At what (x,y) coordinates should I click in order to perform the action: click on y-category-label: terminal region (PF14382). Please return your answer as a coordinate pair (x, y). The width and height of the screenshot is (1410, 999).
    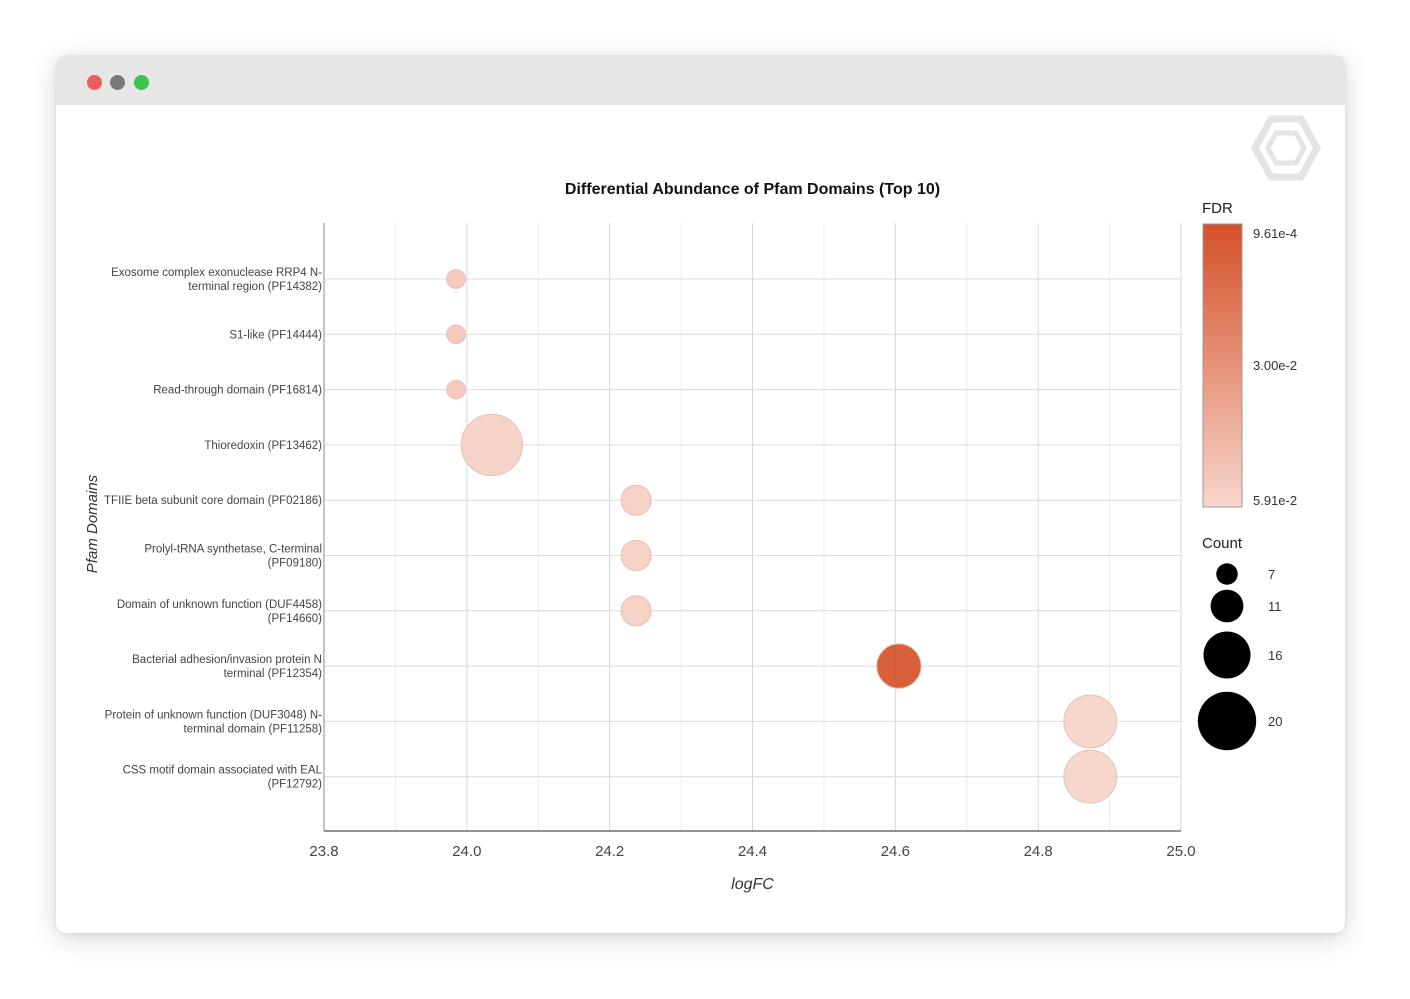
    Looking at the image, I should click on (255, 287).